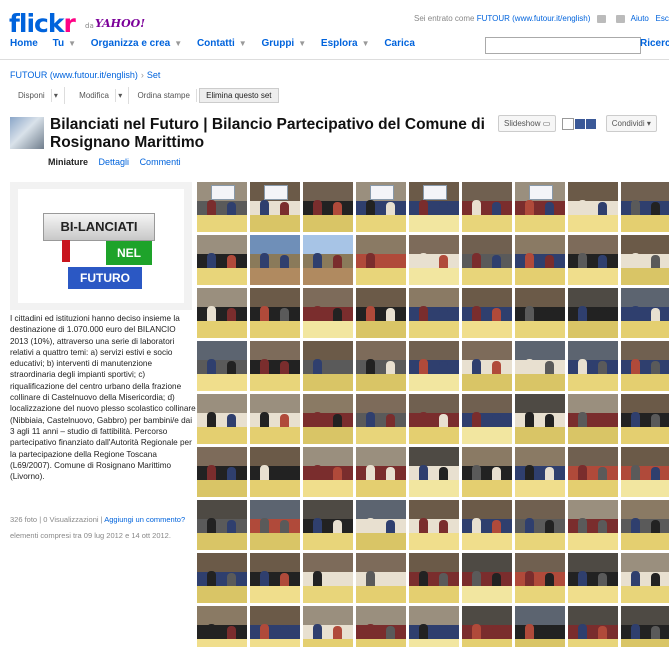 This screenshot has height=647, width=669. Describe the element at coordinates (283, 43) in the screenshot. I see `nav-groups: Gruppi ▼` at that location.